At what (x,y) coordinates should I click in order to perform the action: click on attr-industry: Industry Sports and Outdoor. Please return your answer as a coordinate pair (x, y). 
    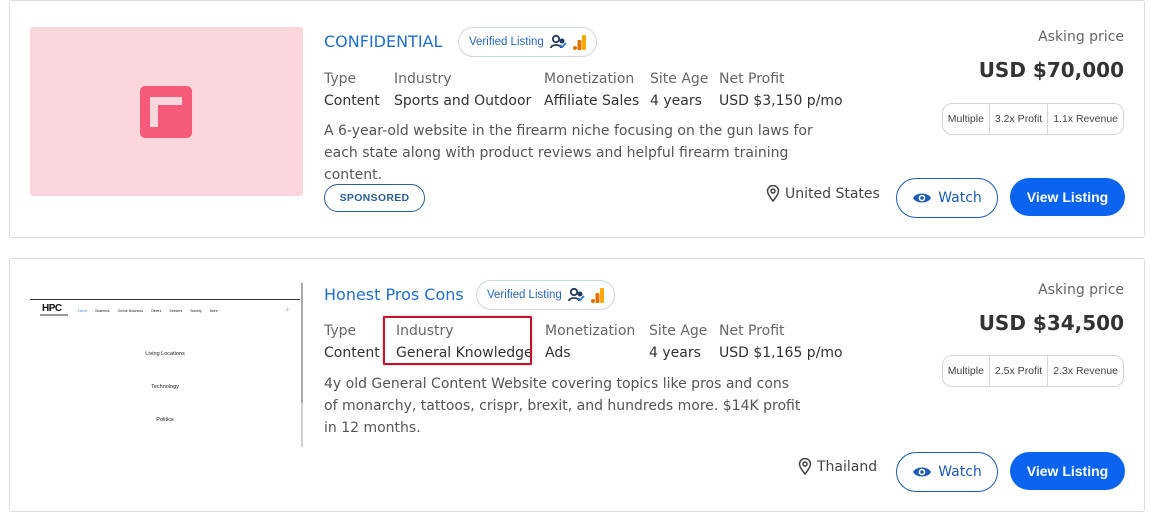
    Looking at the image, I should click on (463, 90).